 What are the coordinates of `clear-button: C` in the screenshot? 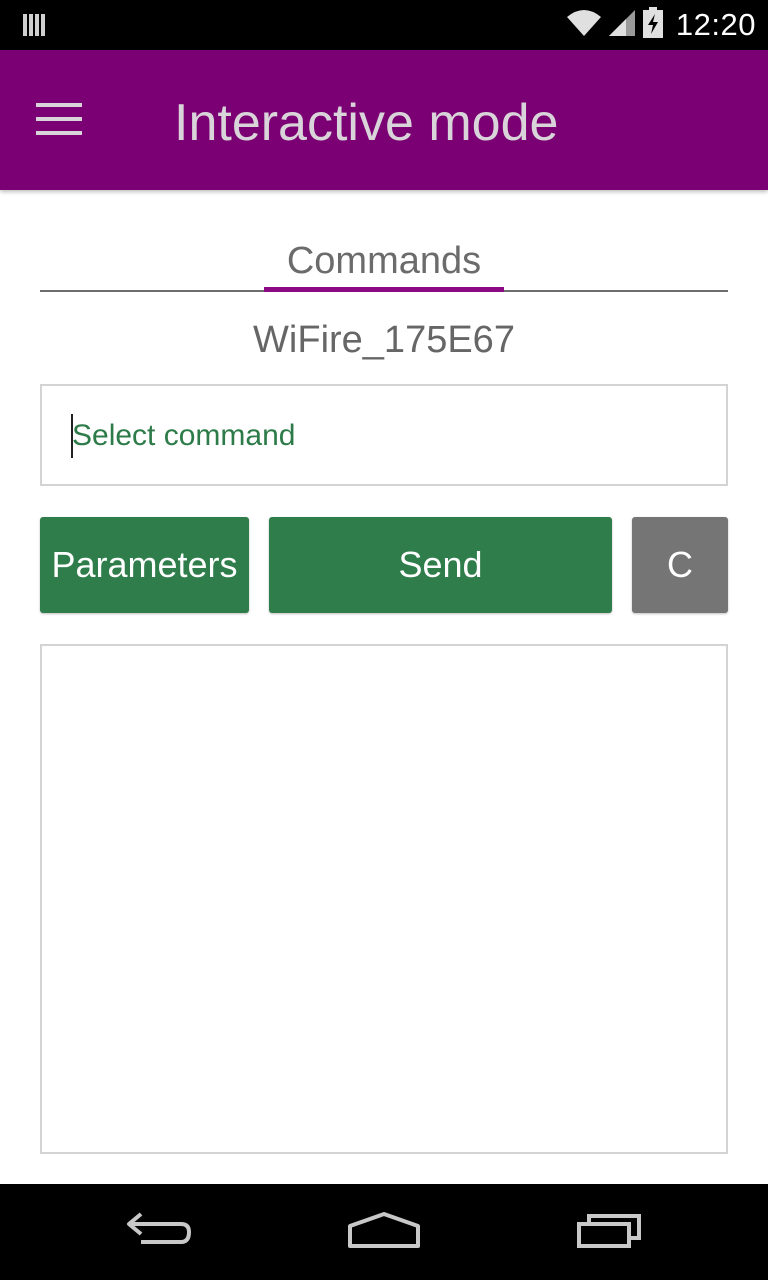 It's located at (680, 565).